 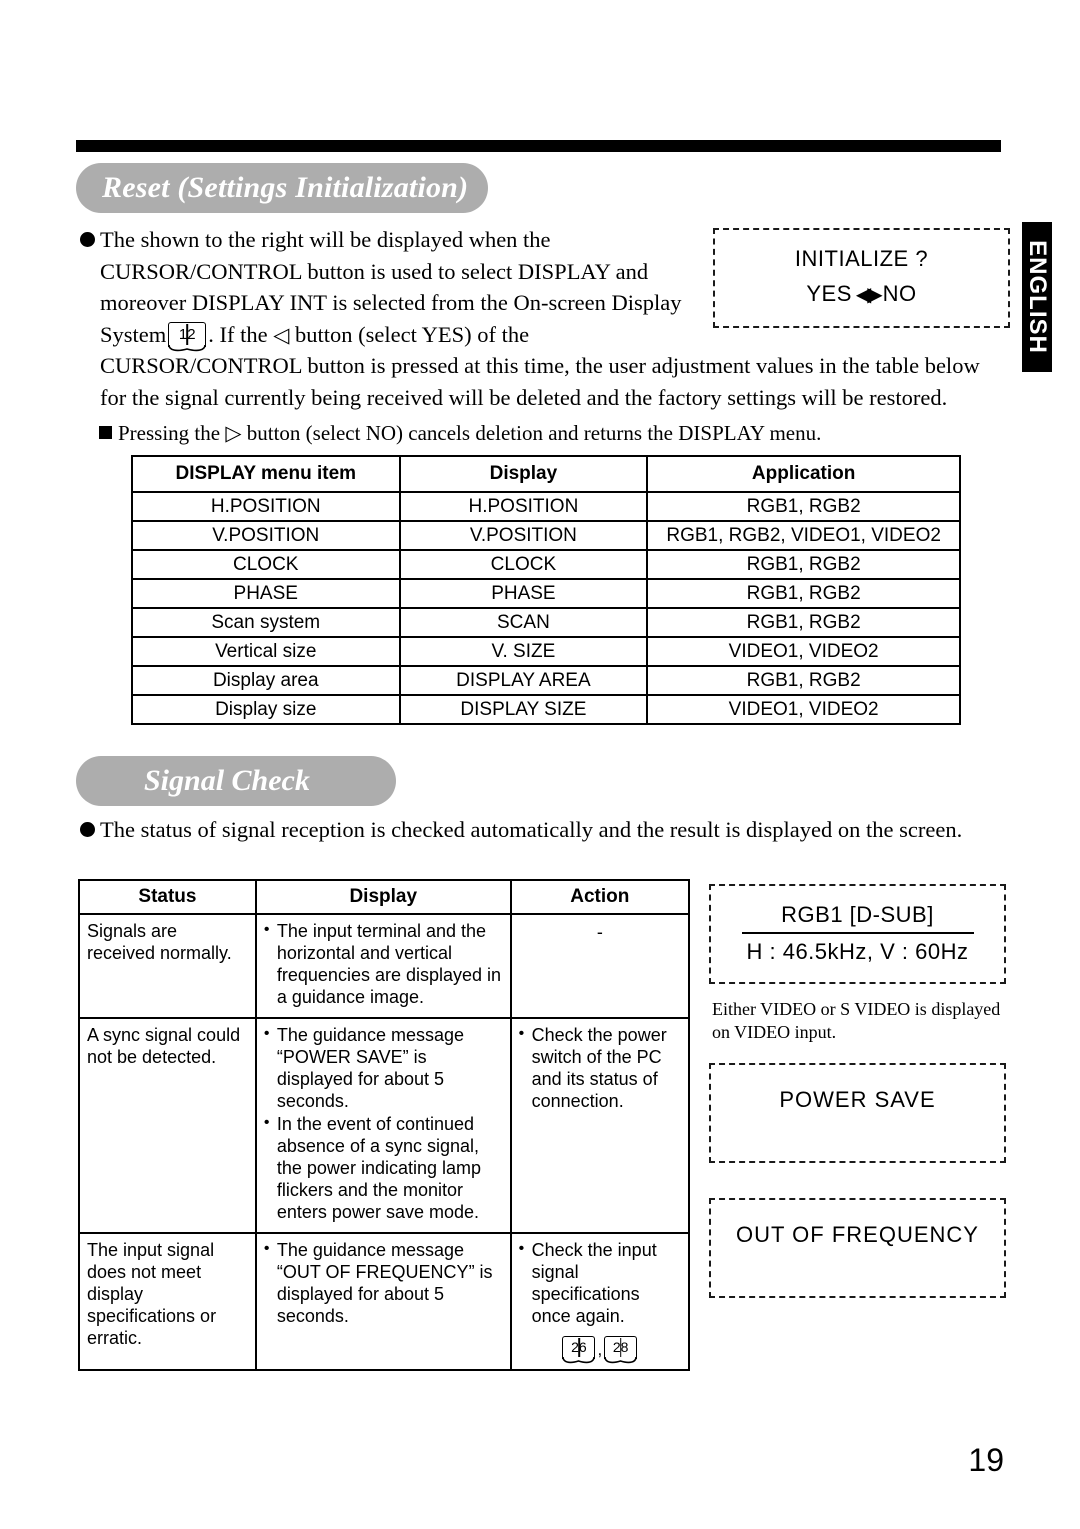 What do you see at coordinates (233, 433) in the screenshot?
I see `right-triangle-icon: ▷` at bounding box center [233, 433].